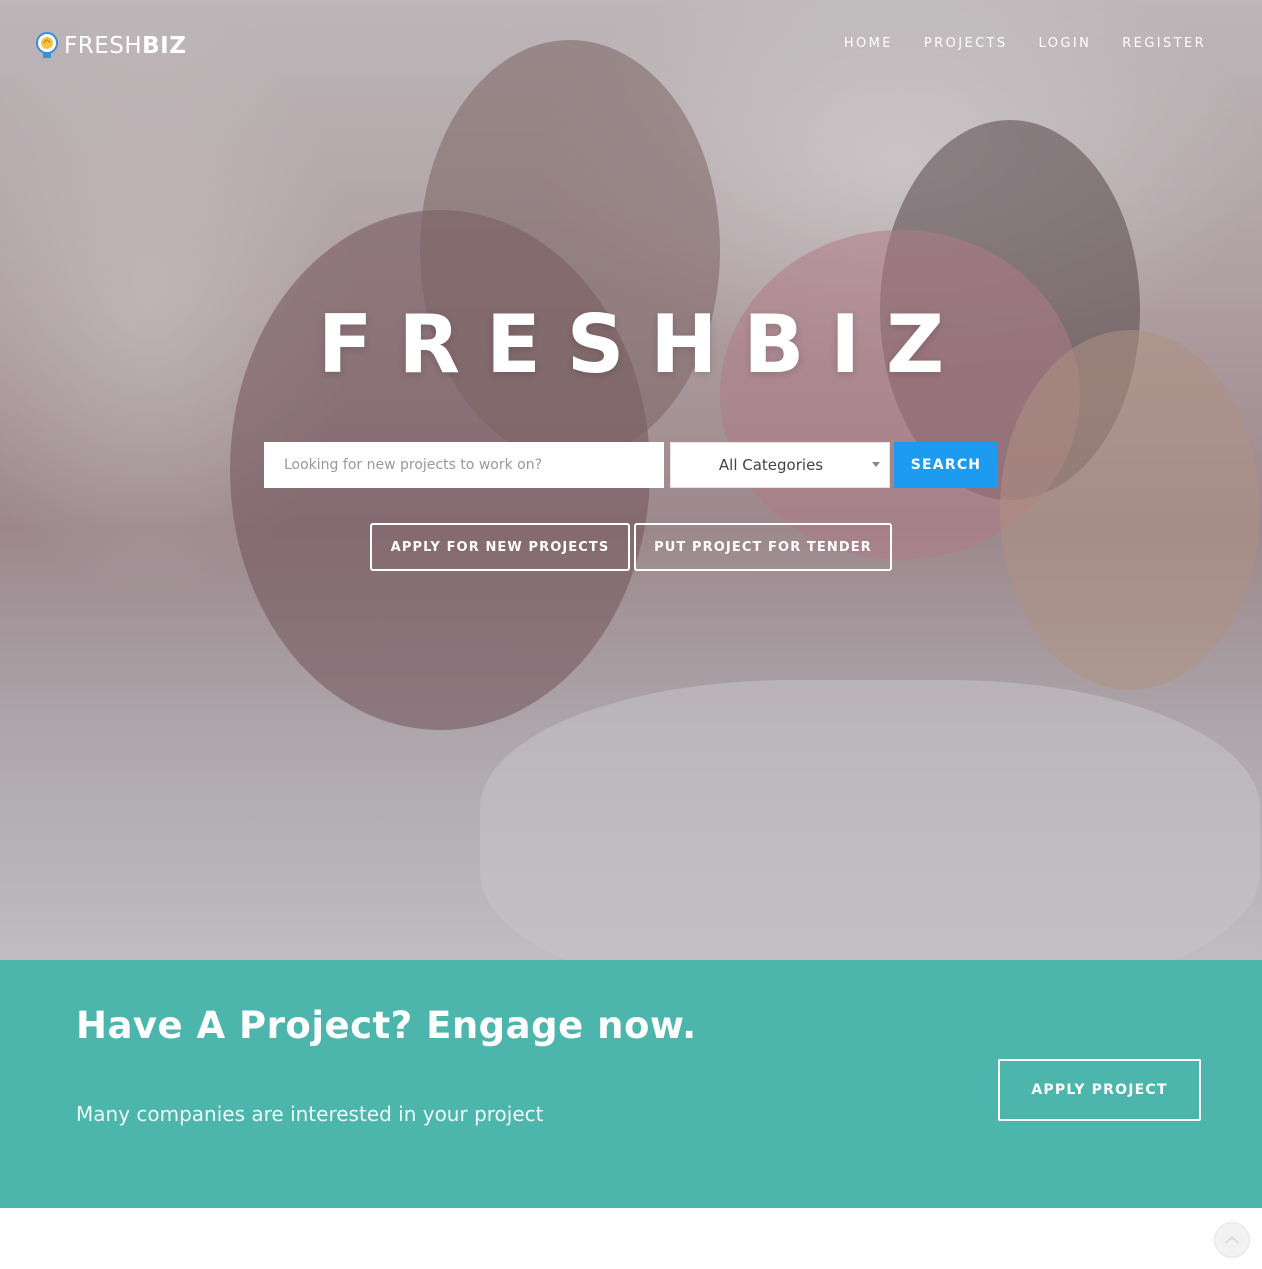 Image resolution: width=1262 pixels, height=1269 pixels. What do you see at coordinates (1025, 43) in the screenshot?
I see `main-nav: HOME PROJECTS LOGIN REGISTER` at bounding box center [1025, 43].